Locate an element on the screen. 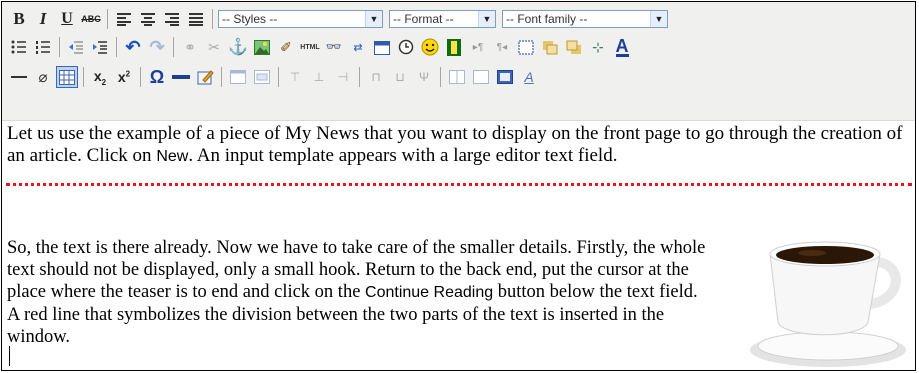 Image resolution: width=919 pixels, height=373 pixels. styleprops-icon: A is located at coordinates (529, 77).